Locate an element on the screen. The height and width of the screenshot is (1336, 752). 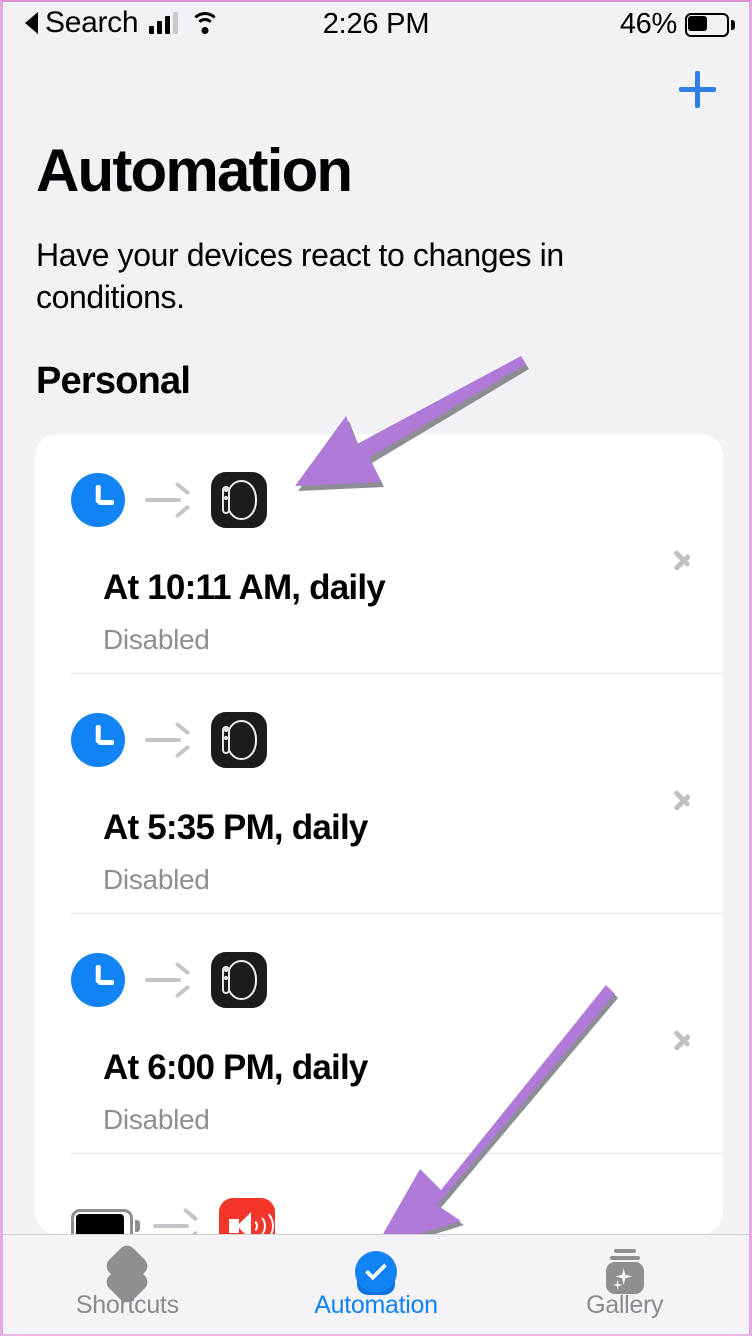
status-bar: Search 2:26 PM 46% is located at coordinates (376, 25).